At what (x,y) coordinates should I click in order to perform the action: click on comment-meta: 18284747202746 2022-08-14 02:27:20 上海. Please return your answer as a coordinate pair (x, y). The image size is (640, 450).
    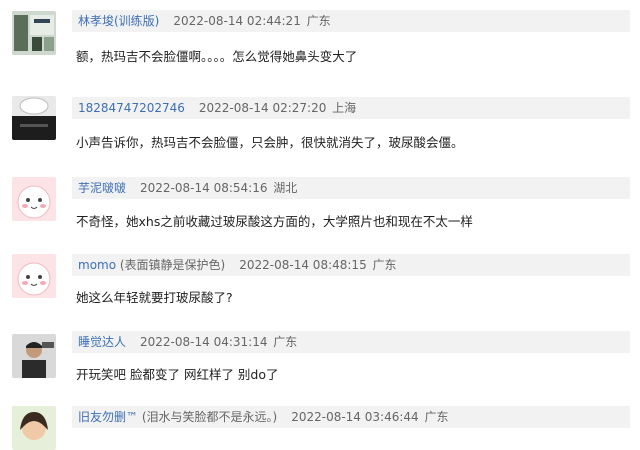
    Looking at the image, I should click on (351, 108).